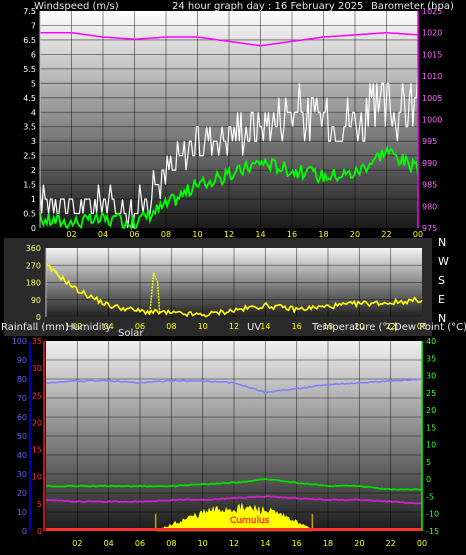 The height and width of the screenshot is (555, 466). What do you see at coordinates (430, 496) in the screenshot?
I see `temperature-tick: -5` at bounding box center [430, 496].